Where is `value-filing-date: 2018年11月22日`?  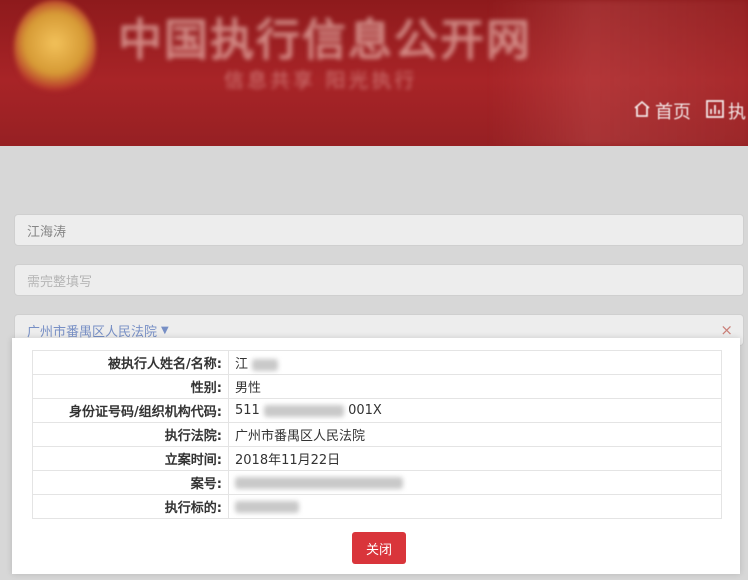 value-filing-date: 2018年11月22日 is located at coordinates (475, 458).